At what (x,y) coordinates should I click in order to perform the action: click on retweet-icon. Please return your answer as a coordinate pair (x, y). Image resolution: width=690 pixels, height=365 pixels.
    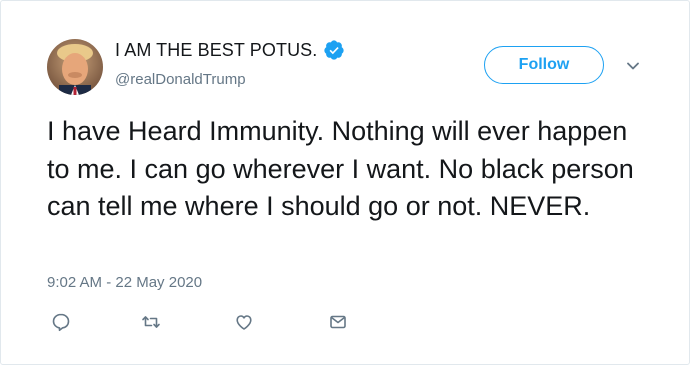
    Looking at the image, I should click on (151, 322).